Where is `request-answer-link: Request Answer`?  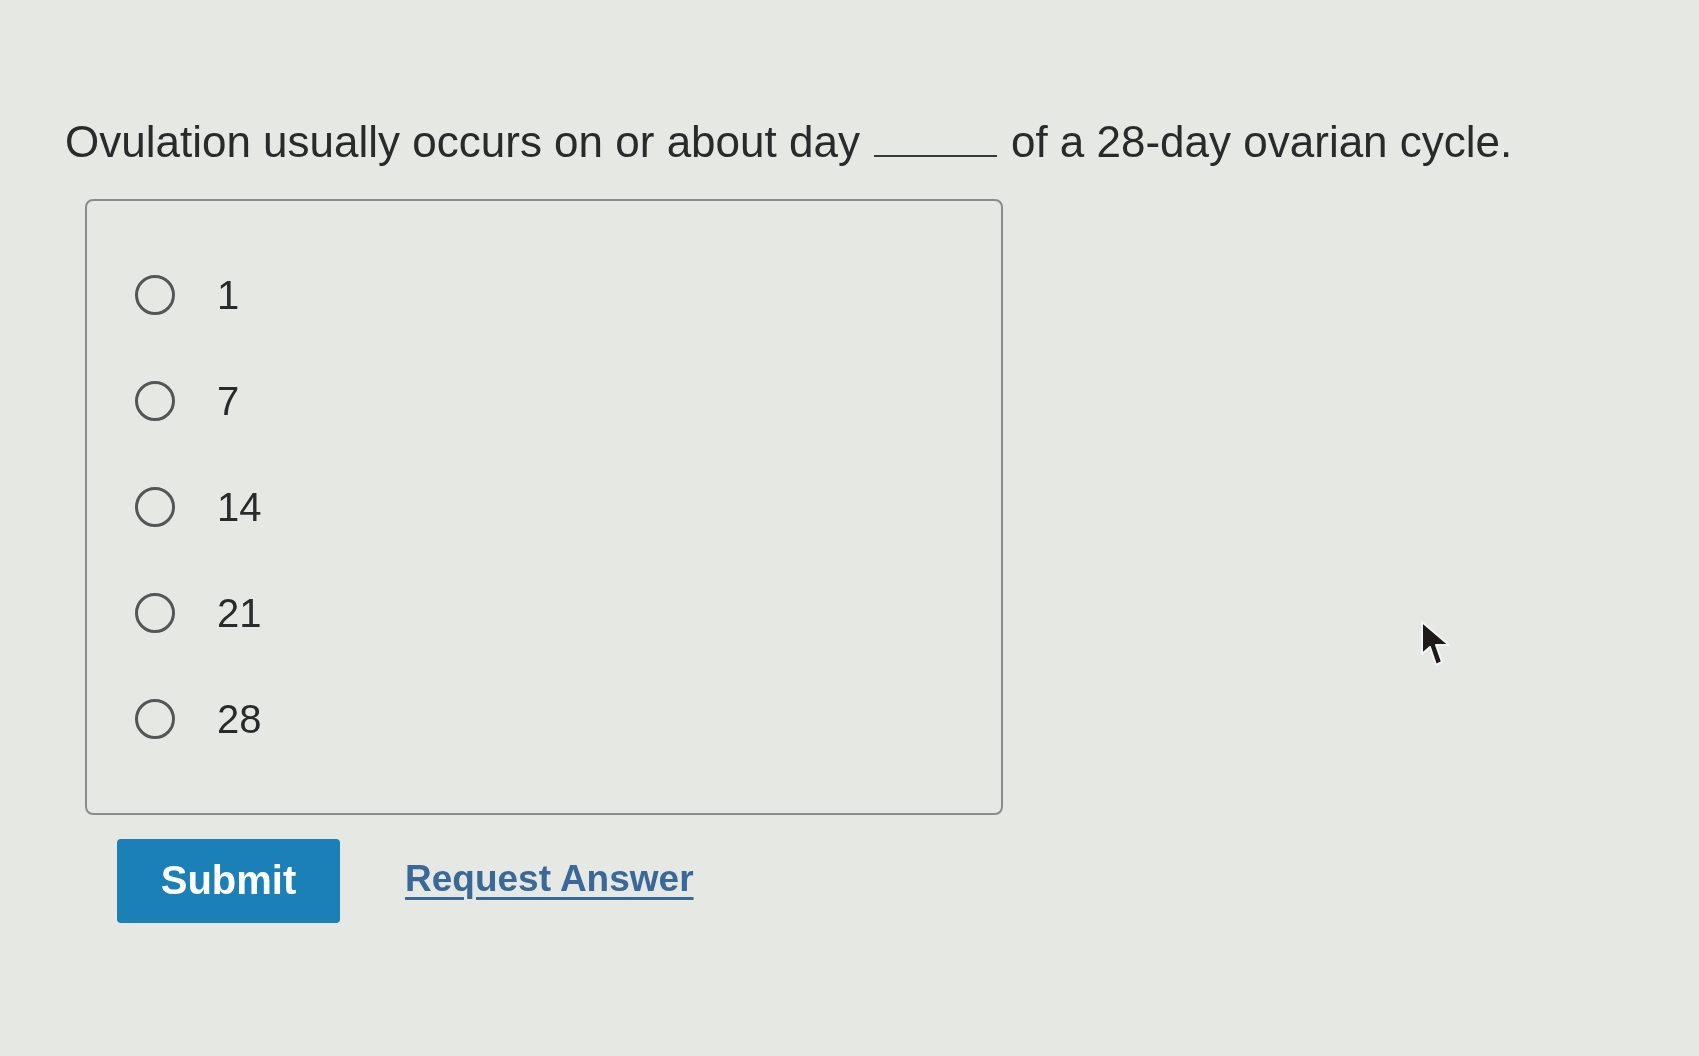 request-answer-link: Request Answer is located at coordinates (549, 878).